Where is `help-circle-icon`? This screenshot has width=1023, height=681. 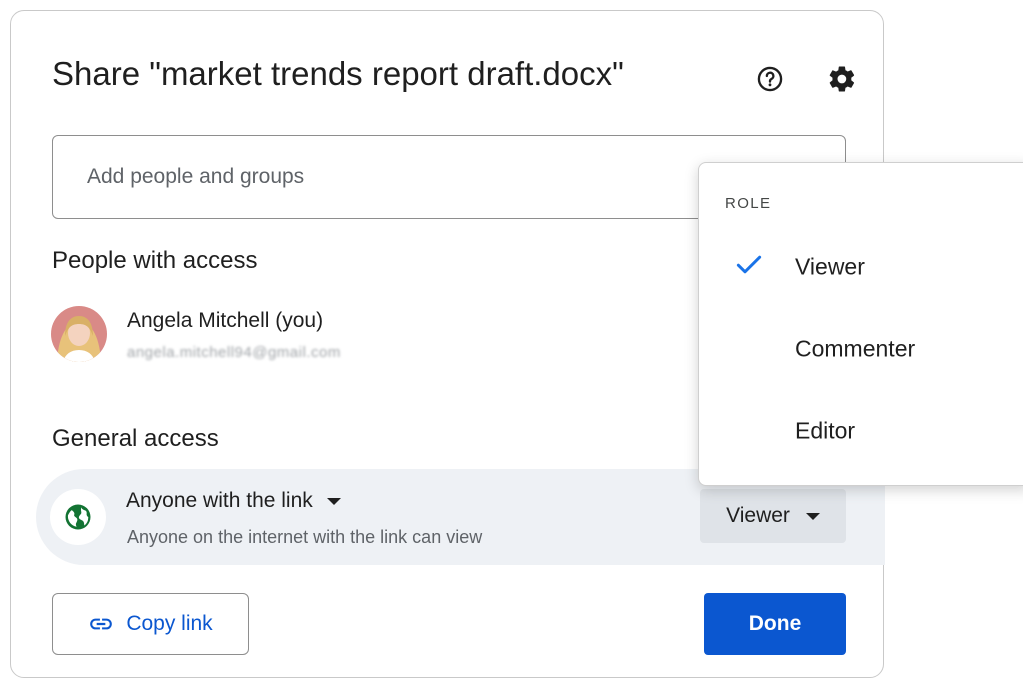 help-circle-icon is located at coordinates (770, 79).